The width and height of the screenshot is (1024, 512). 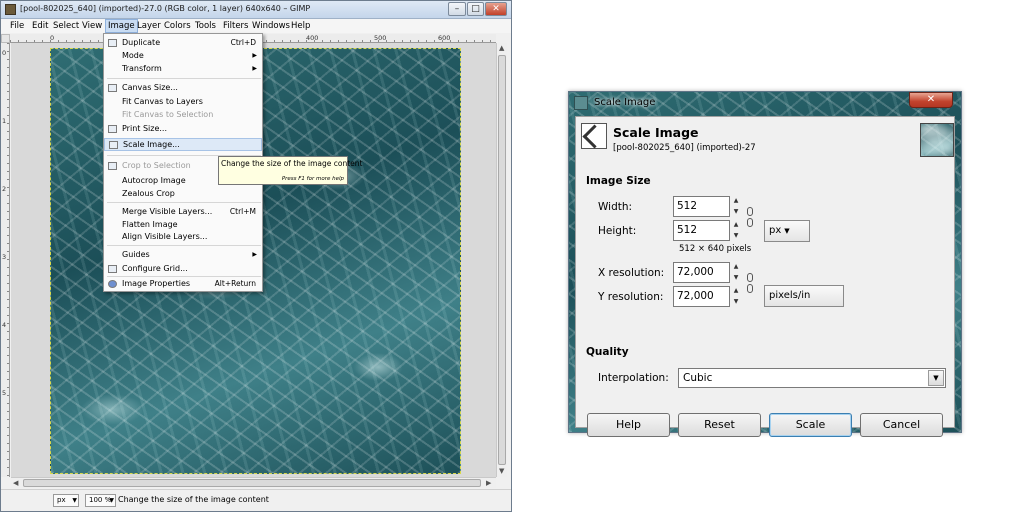 I want to click on ruler-tick: 600, so click(x=444, y=38).